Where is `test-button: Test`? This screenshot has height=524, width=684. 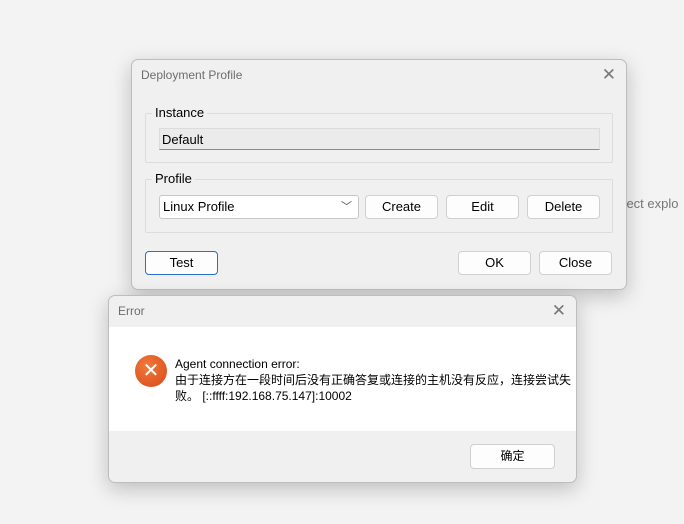 test-button: Test is located at coordinates (181, 263).